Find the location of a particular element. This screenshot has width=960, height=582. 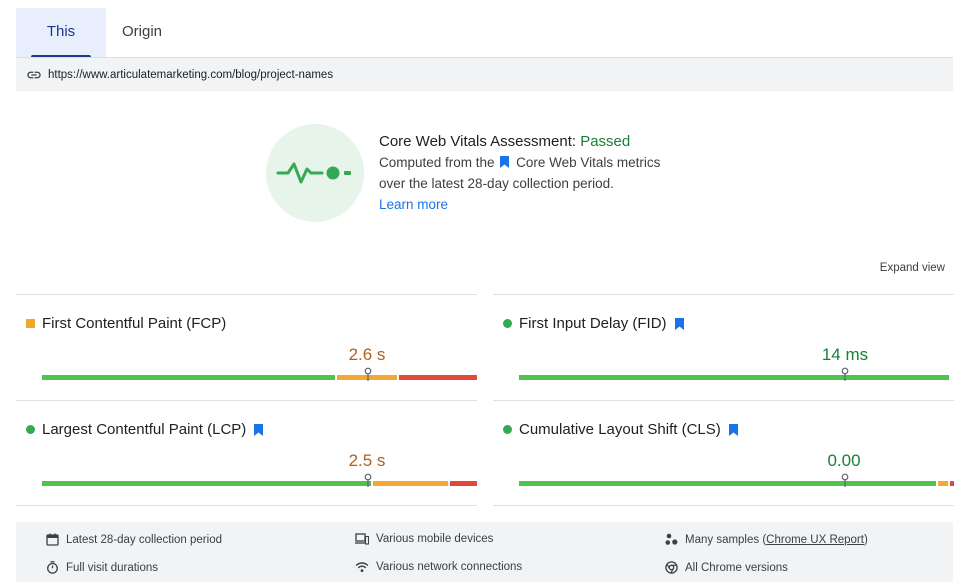

wifi-icon is located at coordinates (362, 567).